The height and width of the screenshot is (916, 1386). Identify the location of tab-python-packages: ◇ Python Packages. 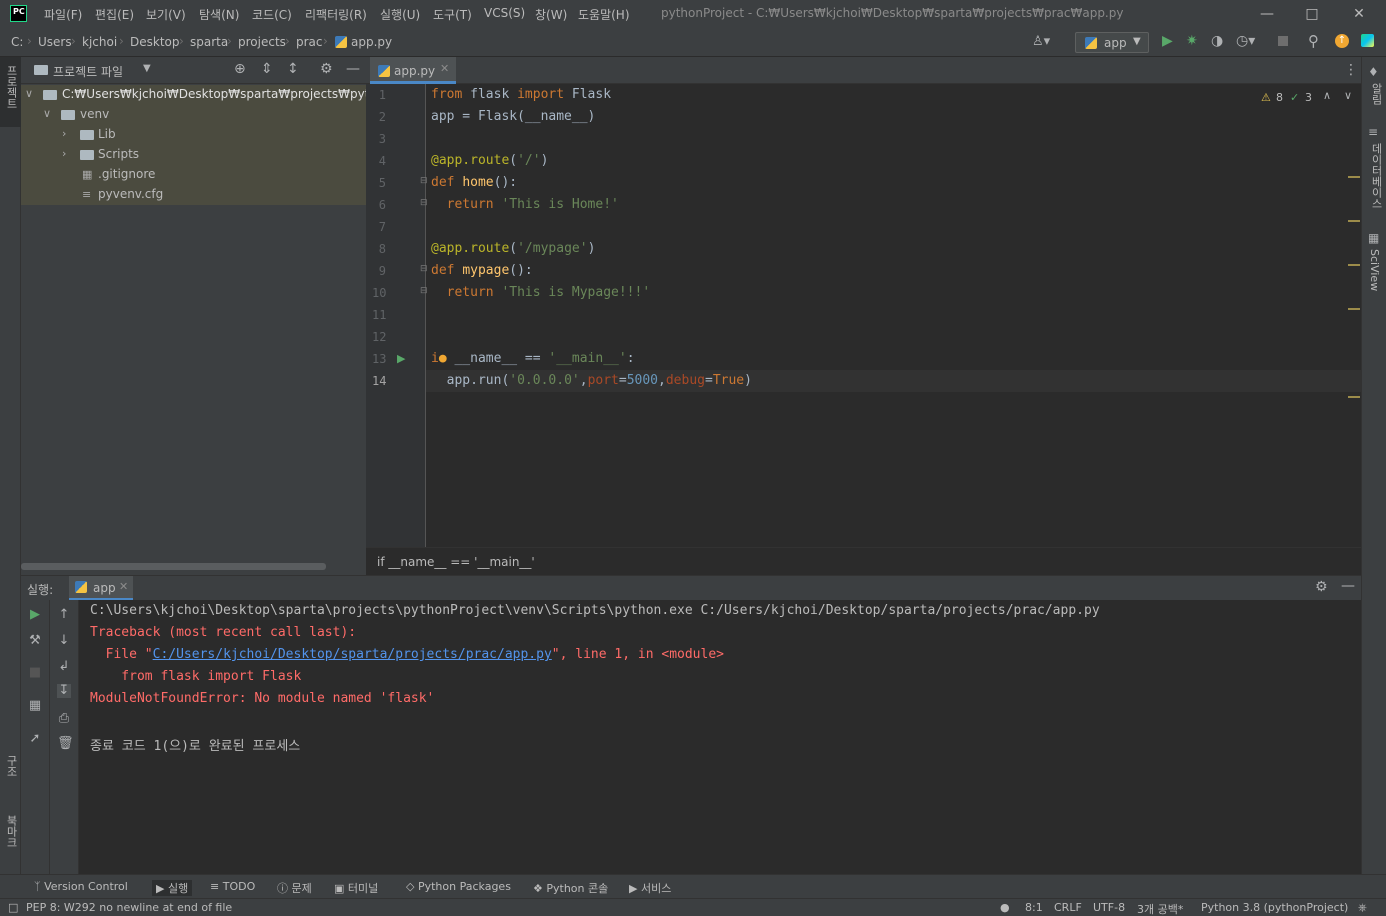
(458, 886).